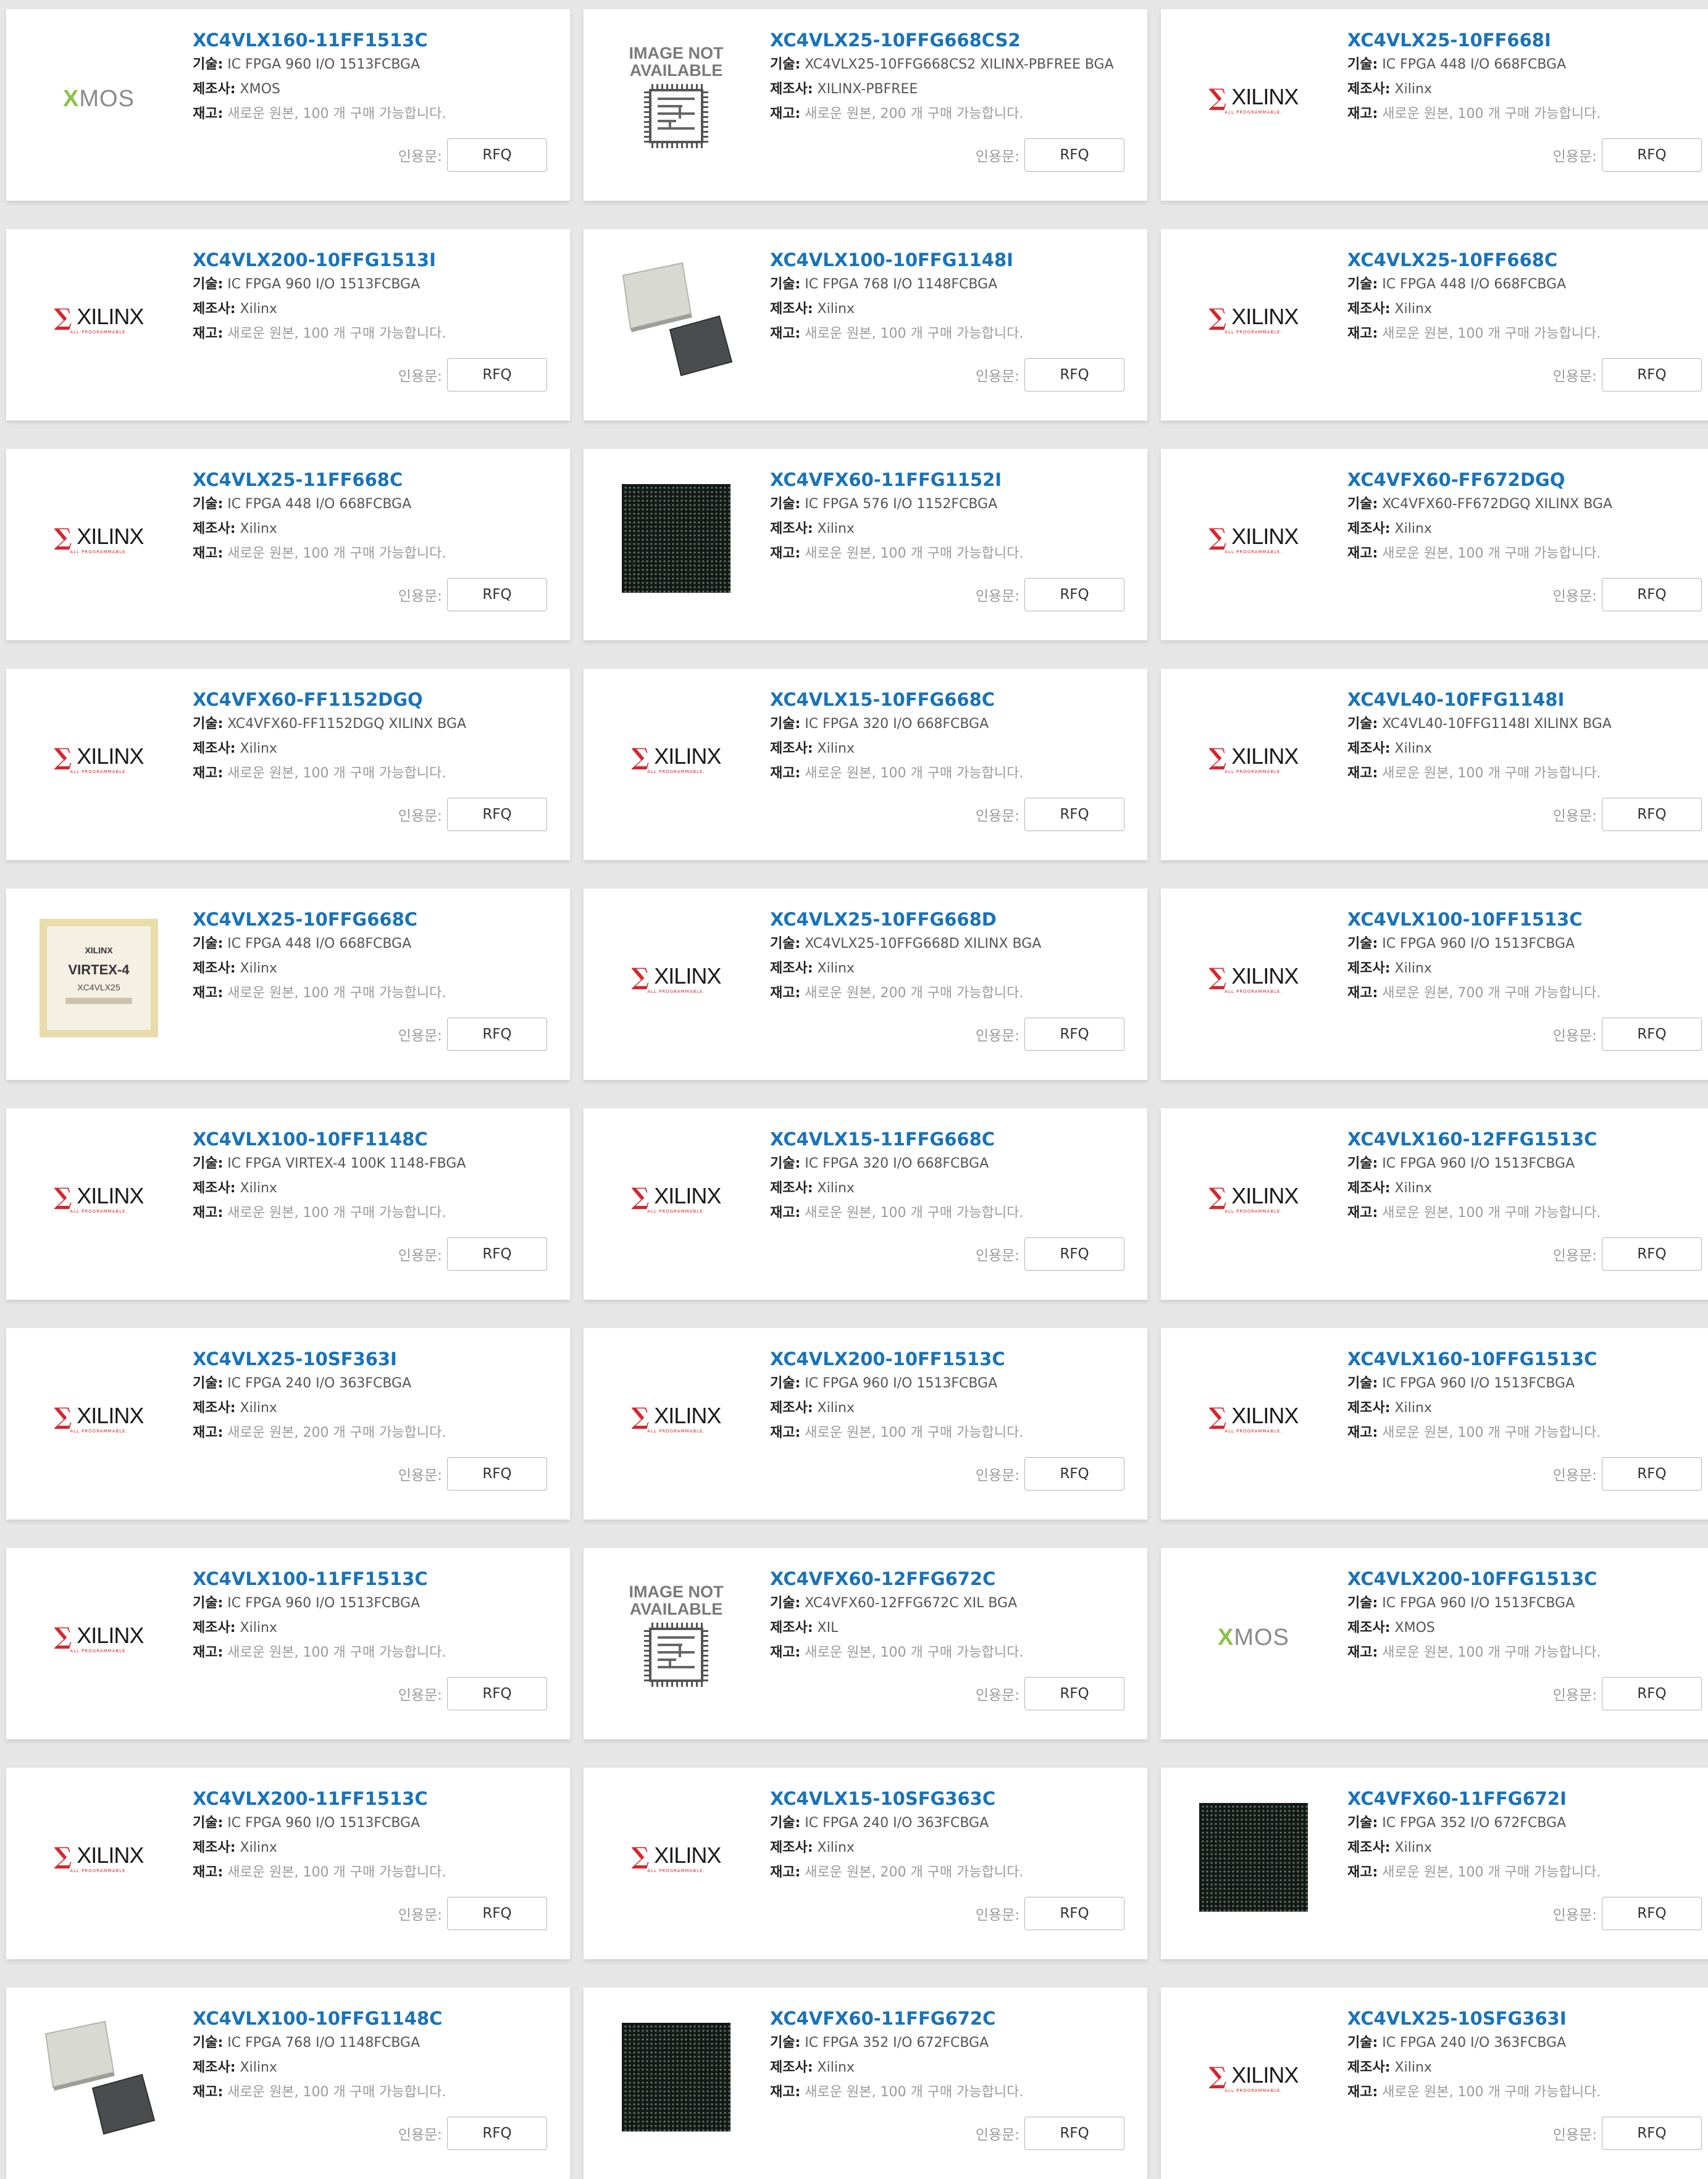 The image size is (1708, 2179). Describe the element at coordinates (949, 1578) in the screenshot. I see `product-title-link: XC4VFX60-12FFG672C` at that location.